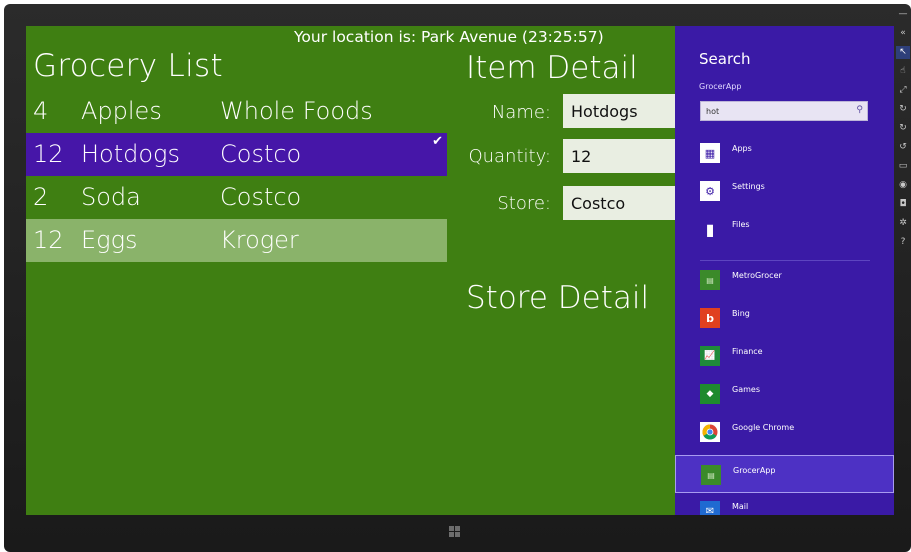 Image resolution: width=911 pixels, height=552 pixels. What do you see at coordinates (710, 356) in the screenshot?
I see `finance-icon: 📈` at bounding box center [710, 356].